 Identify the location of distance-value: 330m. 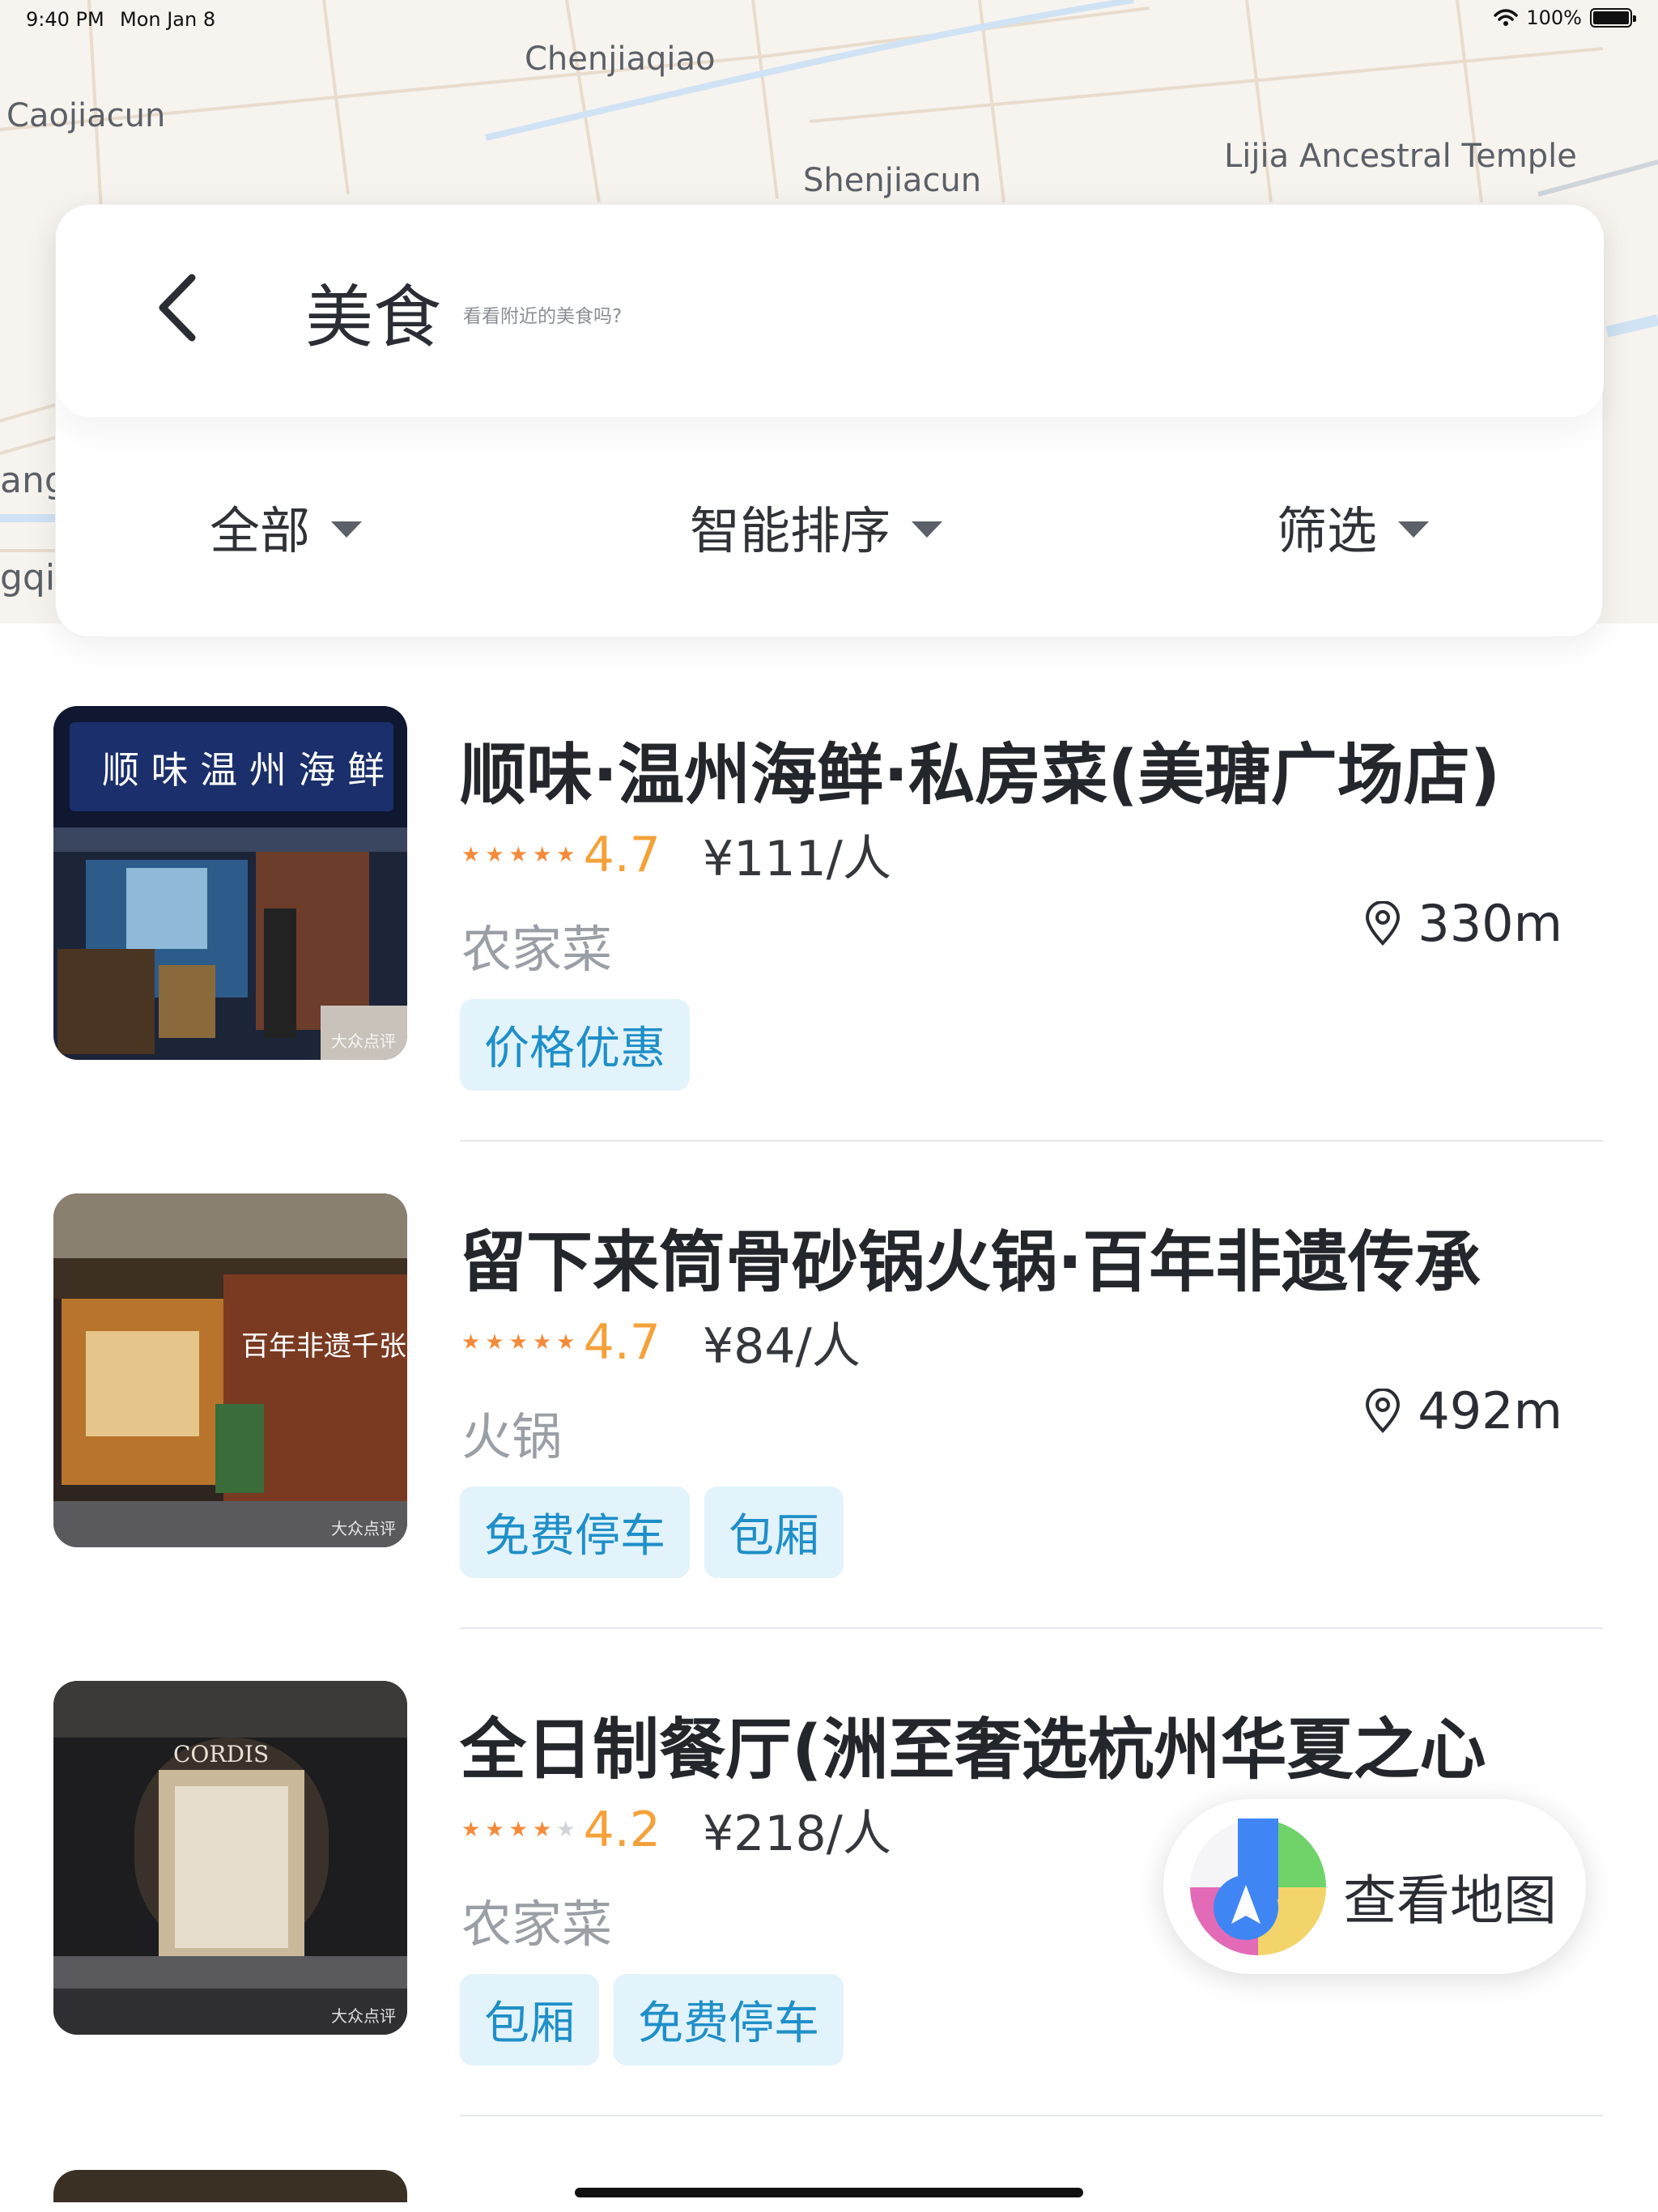
(1490, 924).